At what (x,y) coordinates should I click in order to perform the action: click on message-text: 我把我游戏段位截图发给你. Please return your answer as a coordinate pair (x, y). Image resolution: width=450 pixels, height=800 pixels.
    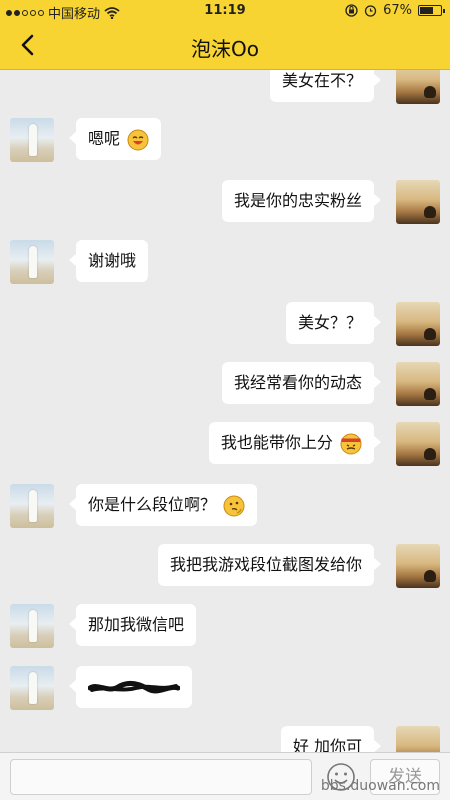
    Looking at the image, I should click on (265, 564).